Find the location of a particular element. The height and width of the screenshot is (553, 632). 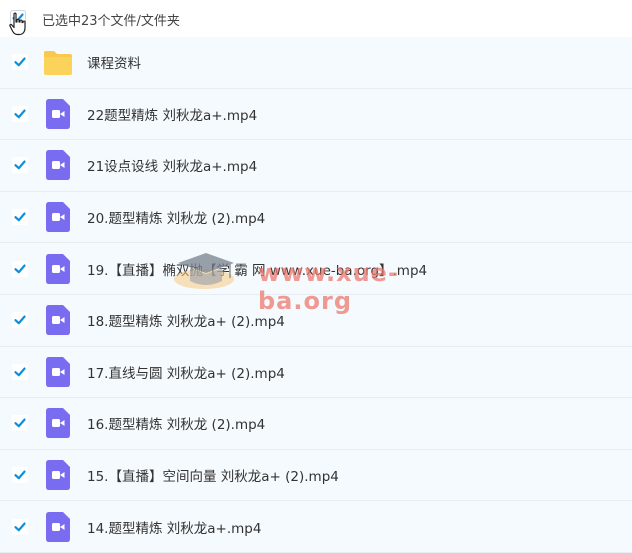

list-item: 17.直线与圆 刘秋龙a+ (2).mp4 is located at coordinates (316, 372).